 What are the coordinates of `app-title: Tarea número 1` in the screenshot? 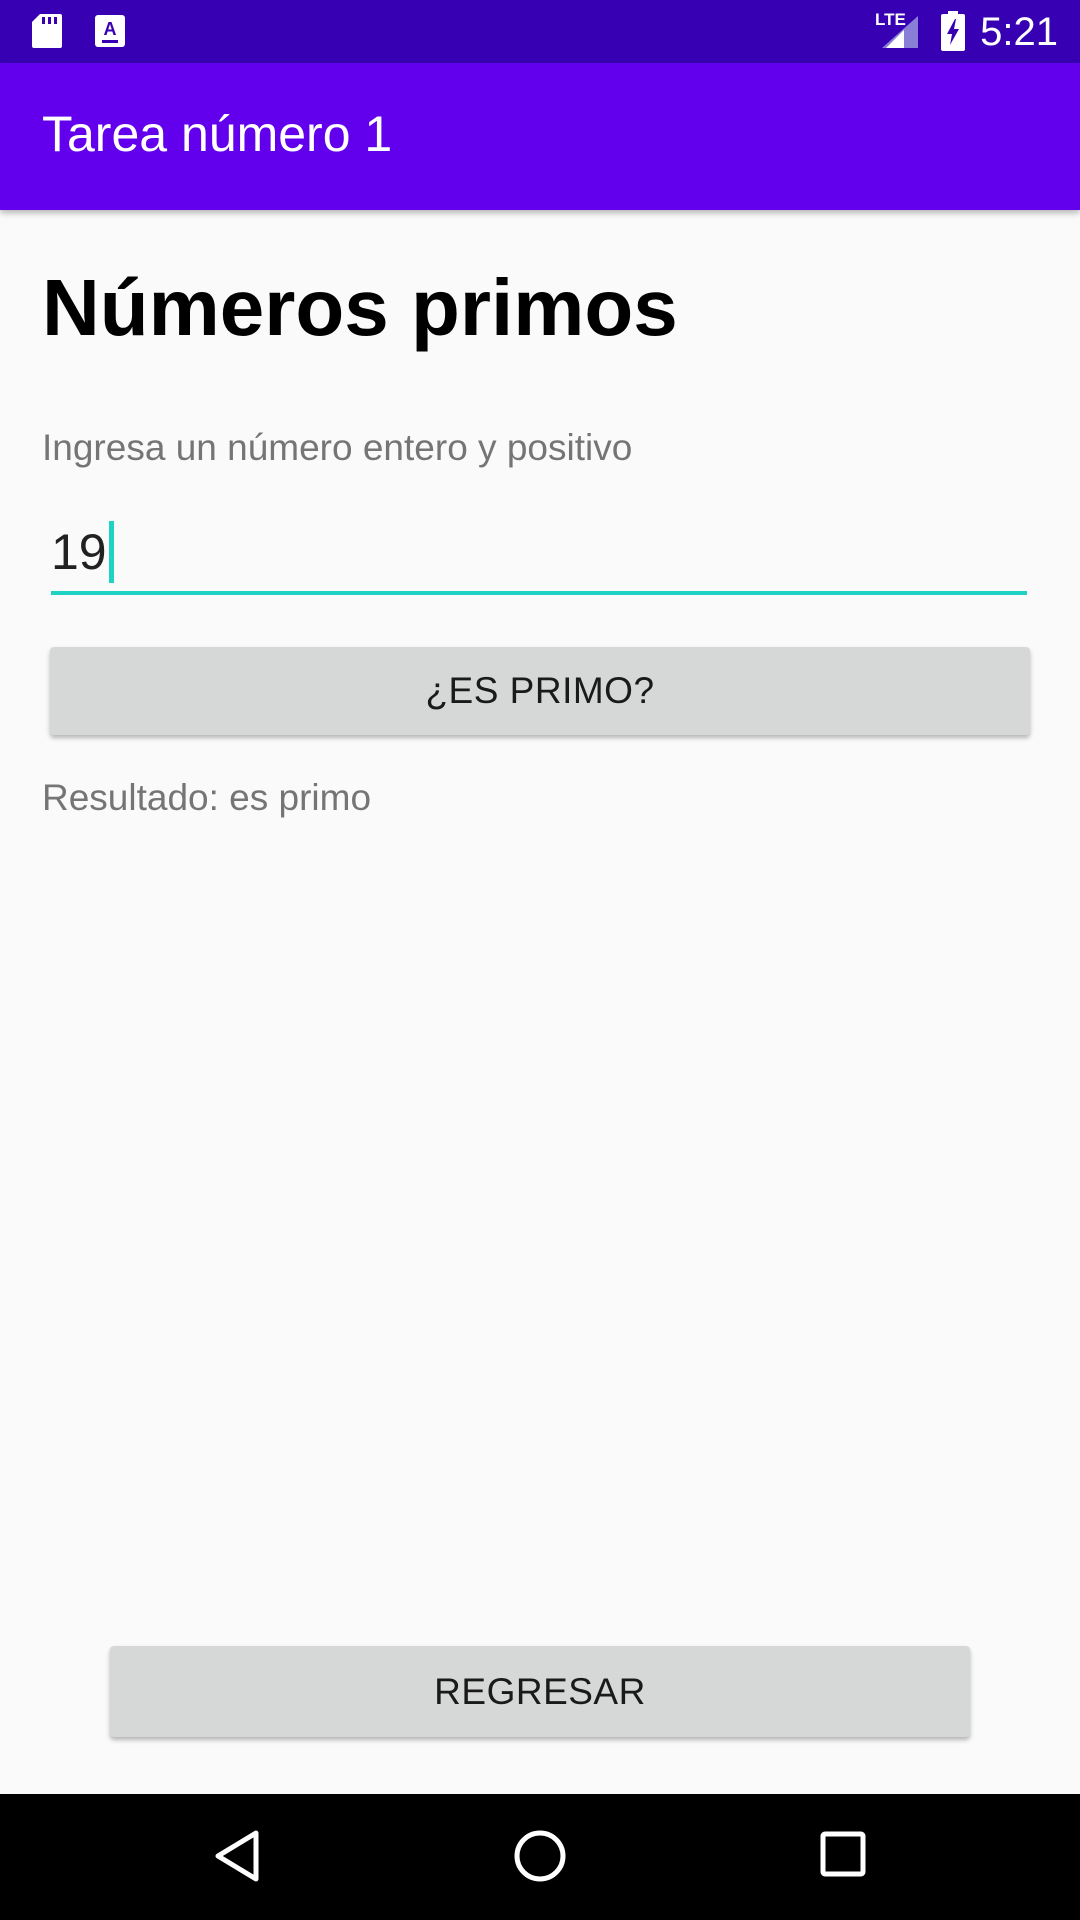 It's located at (217, 134).